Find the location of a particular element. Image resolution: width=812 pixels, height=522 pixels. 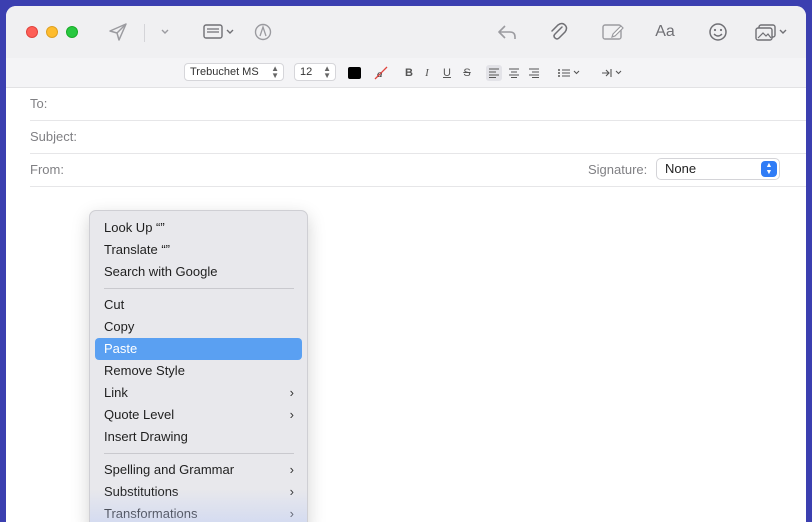

send-icon is located at coordinates (118, 32).